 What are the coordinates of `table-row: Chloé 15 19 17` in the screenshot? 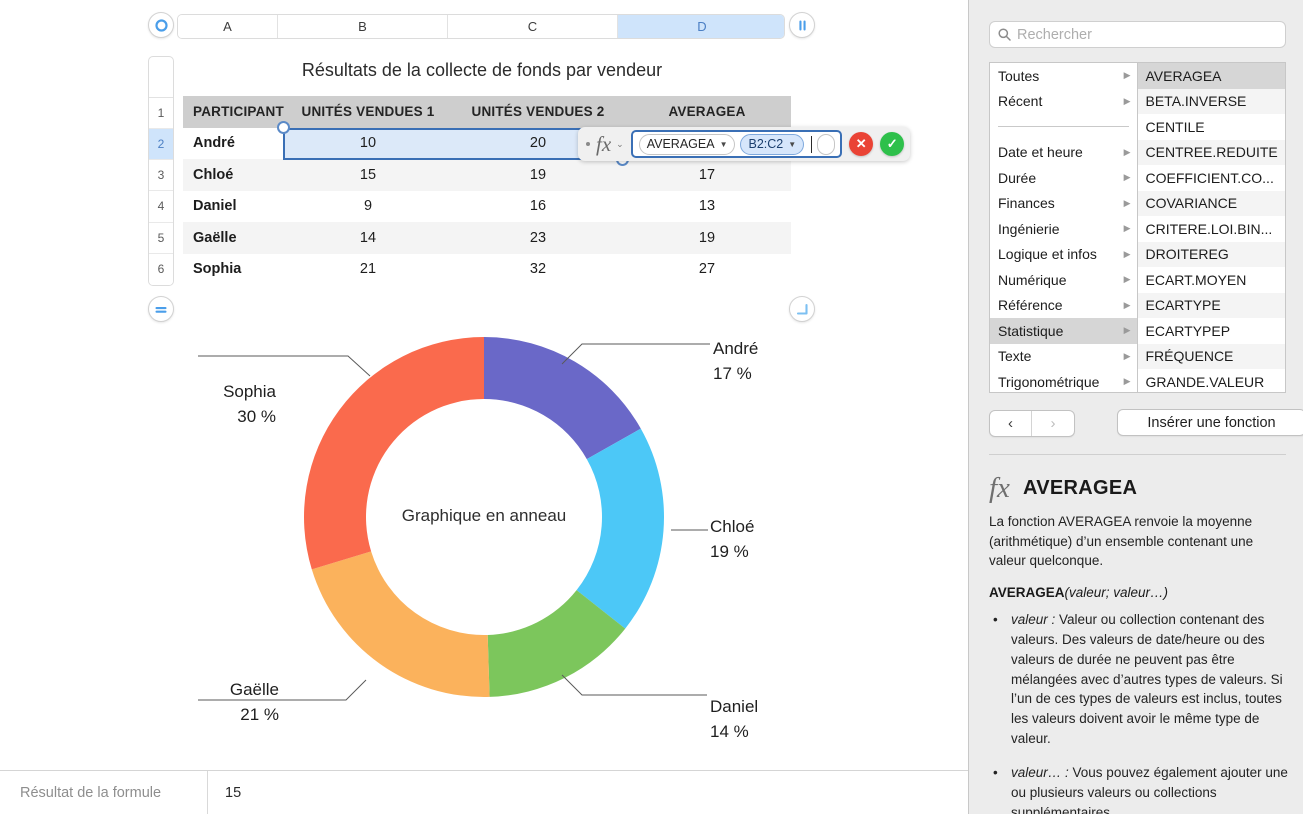 It's located at (487, 175).